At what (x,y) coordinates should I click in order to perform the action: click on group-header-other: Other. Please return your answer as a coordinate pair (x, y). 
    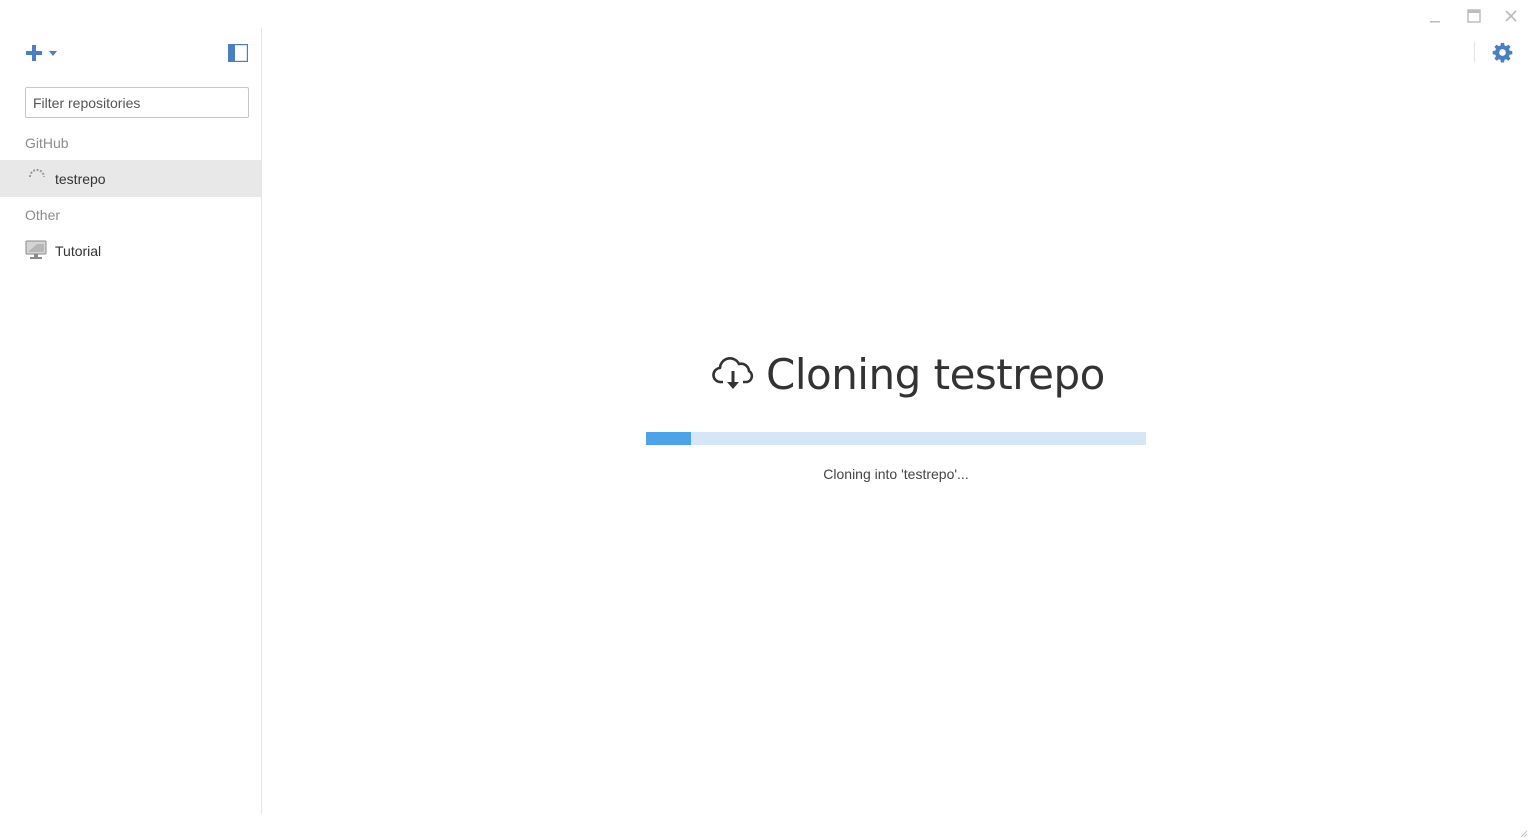
    Looking at the image, I should click on (43, 215).